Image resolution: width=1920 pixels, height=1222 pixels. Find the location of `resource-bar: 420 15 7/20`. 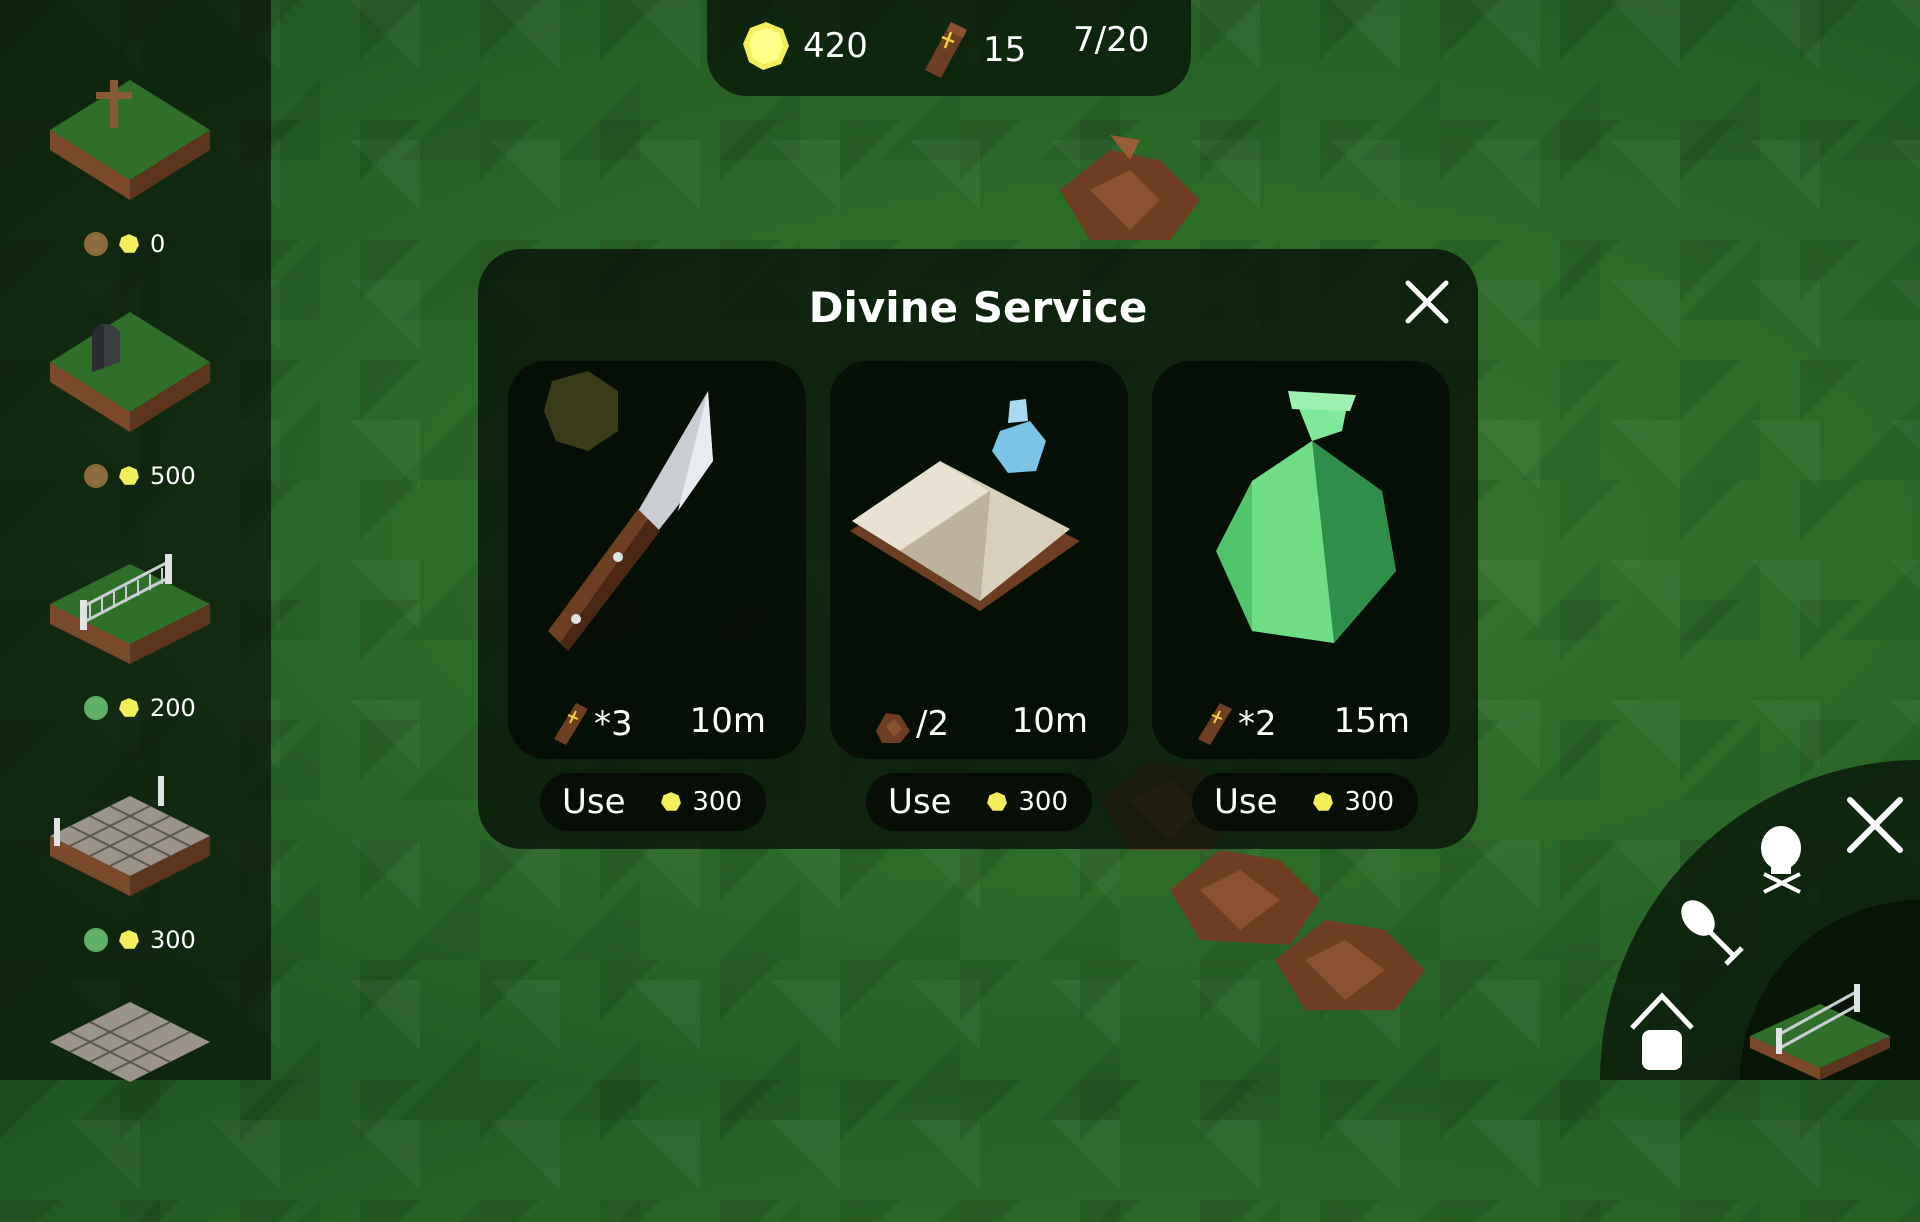

resource-bar: 420 15 7/20 is located at coordinates (949, 48).